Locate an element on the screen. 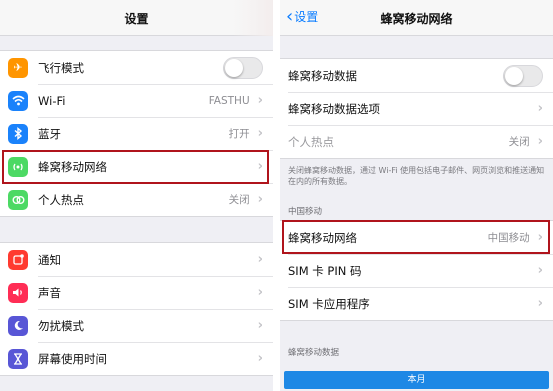 Image resolution: width=553 pixels, height=391 pixels. sounds-label: 声音 is located at coordinates (49, 292).